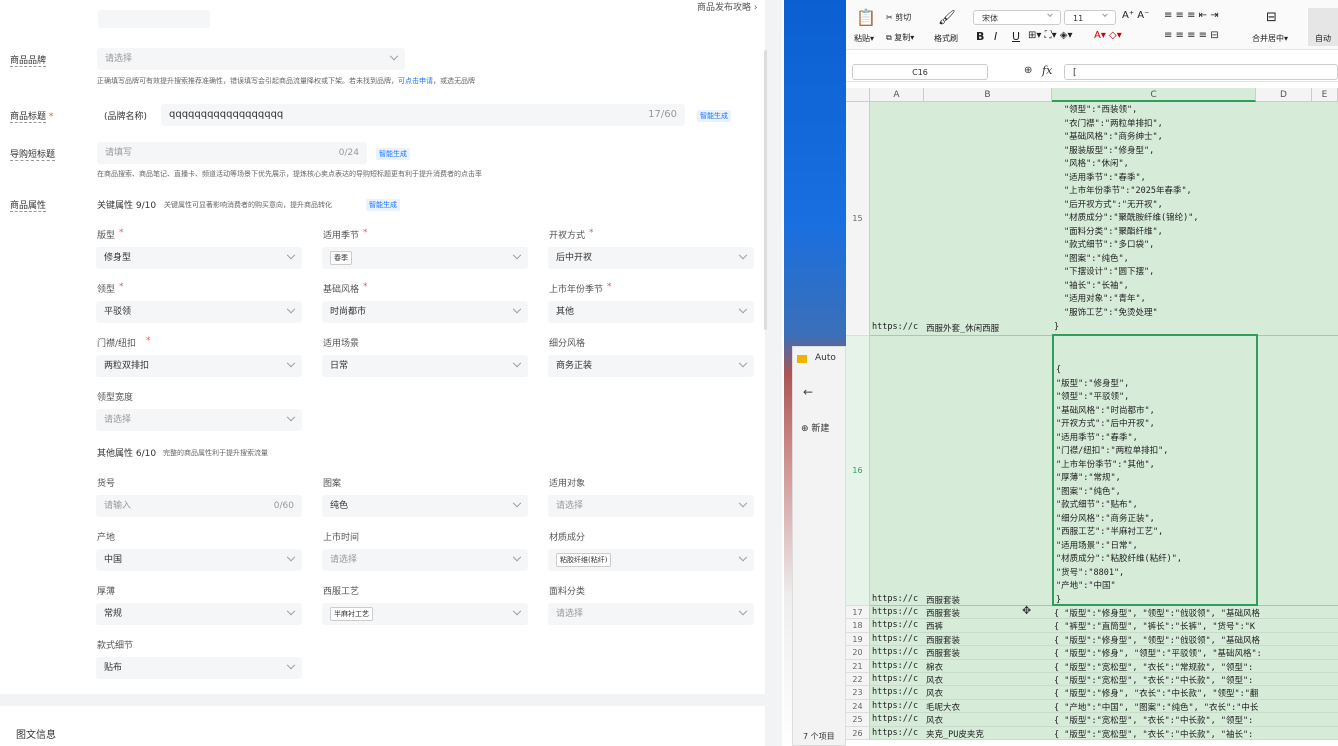 This screenshot has width=1338, height=746. I want to click on col-header-a: A, so click(897, 95).